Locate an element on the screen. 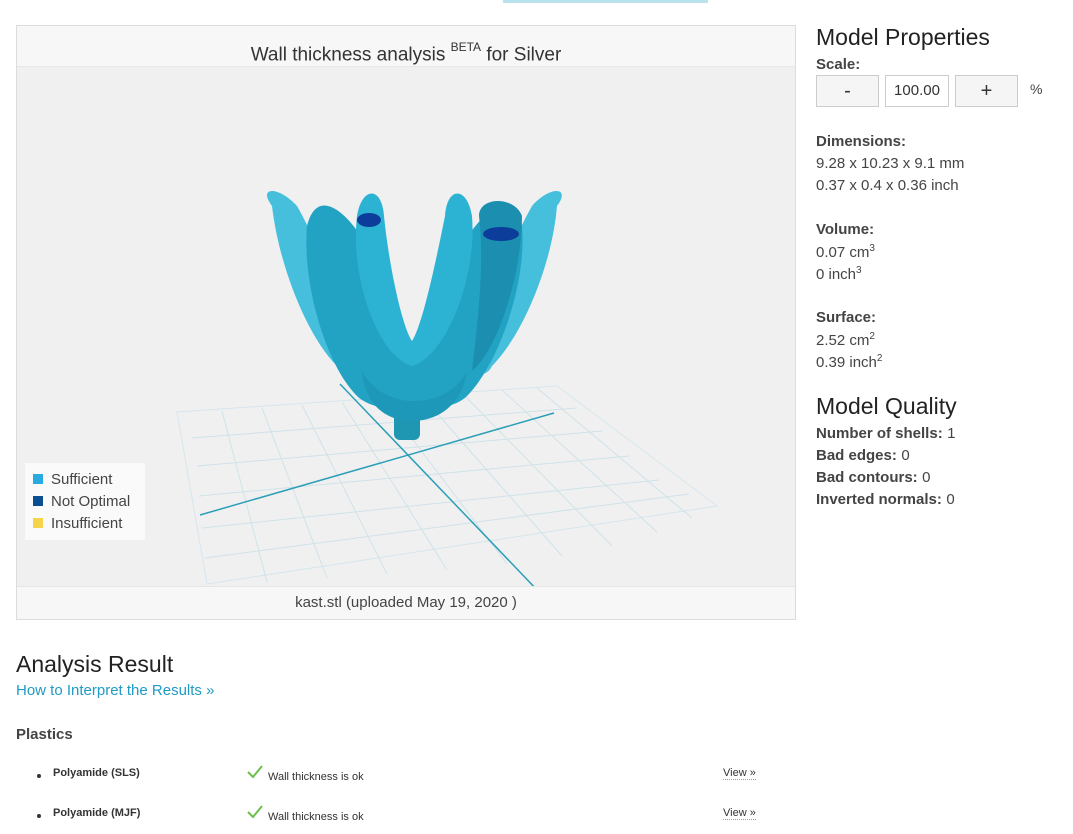 This screenshot has height=834, width=1073. legend-swatch-sufficient is located at coordinates (38, 479).